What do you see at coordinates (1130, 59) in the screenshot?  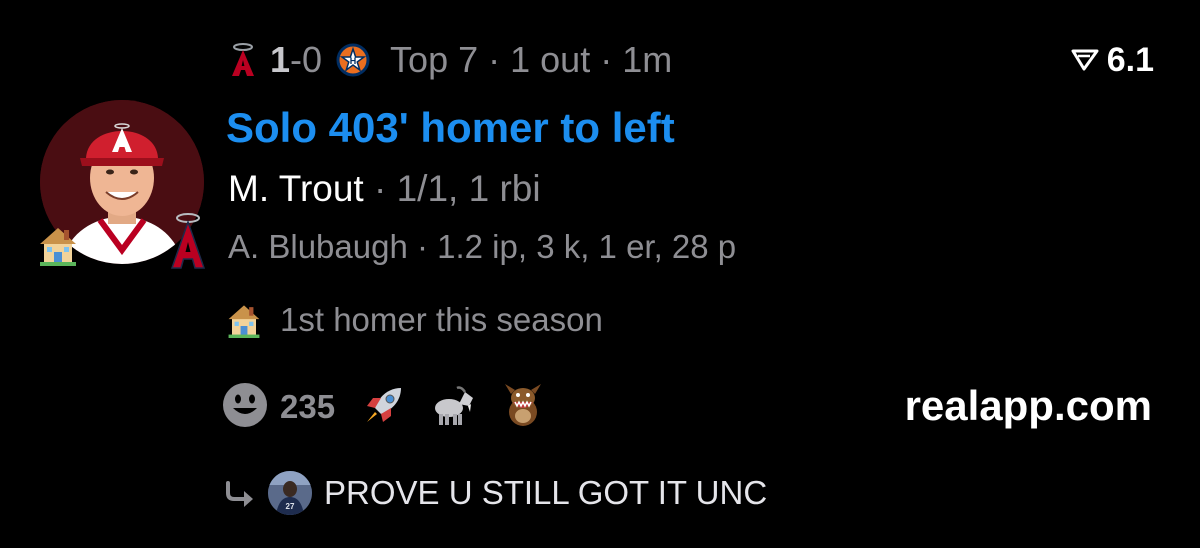 I see `rating-value: 6.1` at bounding box center [1130, 59].